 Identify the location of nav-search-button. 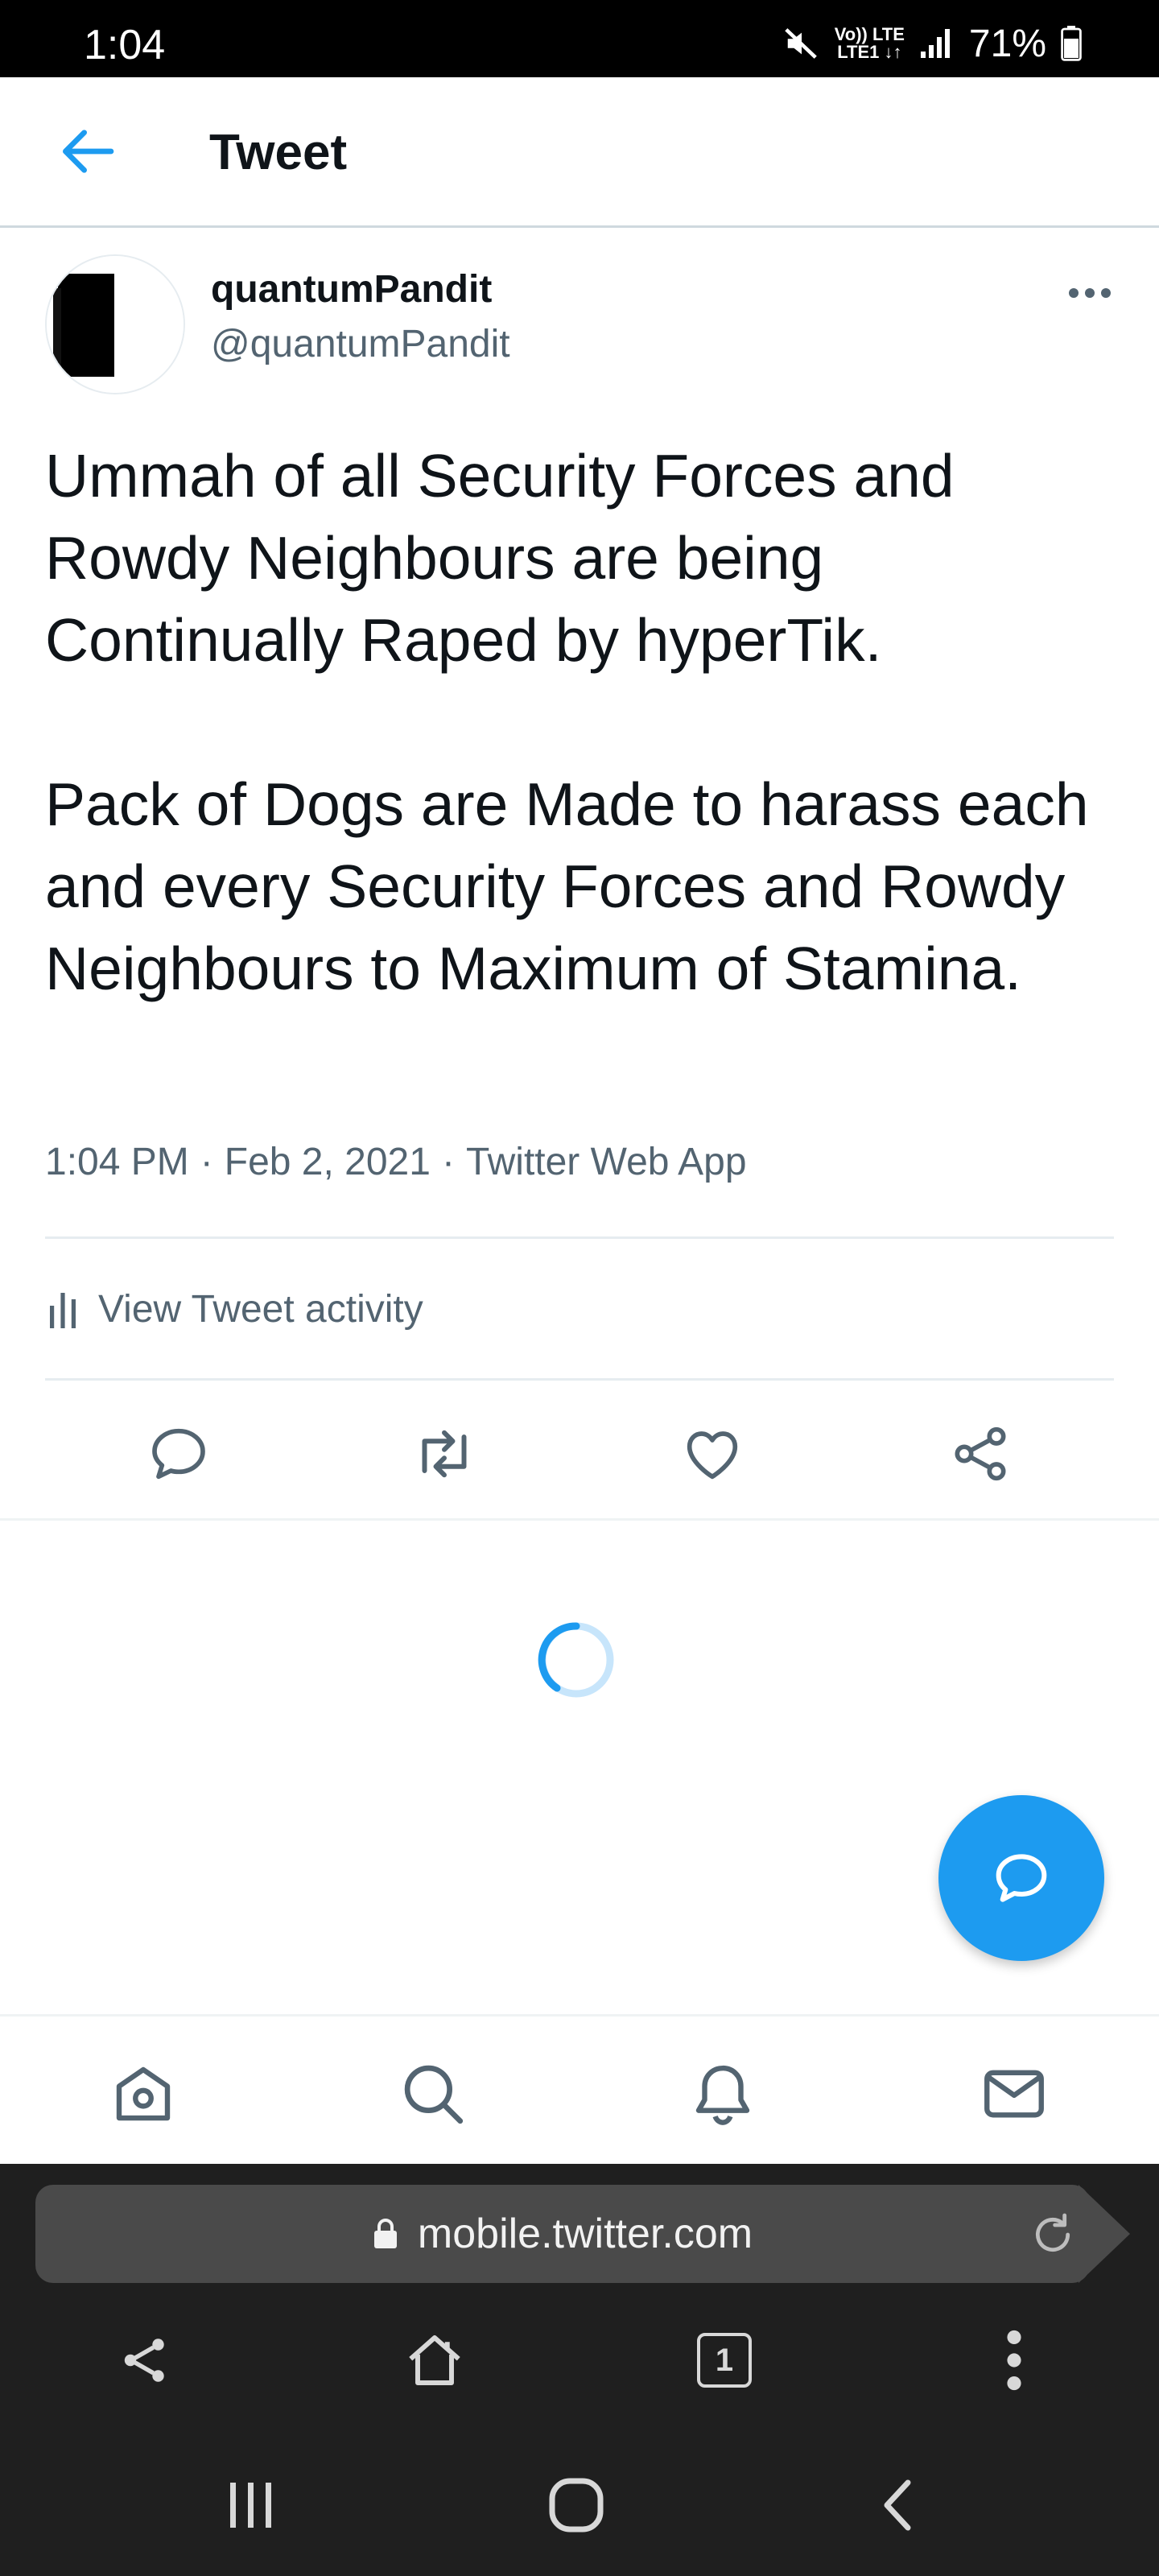
(433, 2093).